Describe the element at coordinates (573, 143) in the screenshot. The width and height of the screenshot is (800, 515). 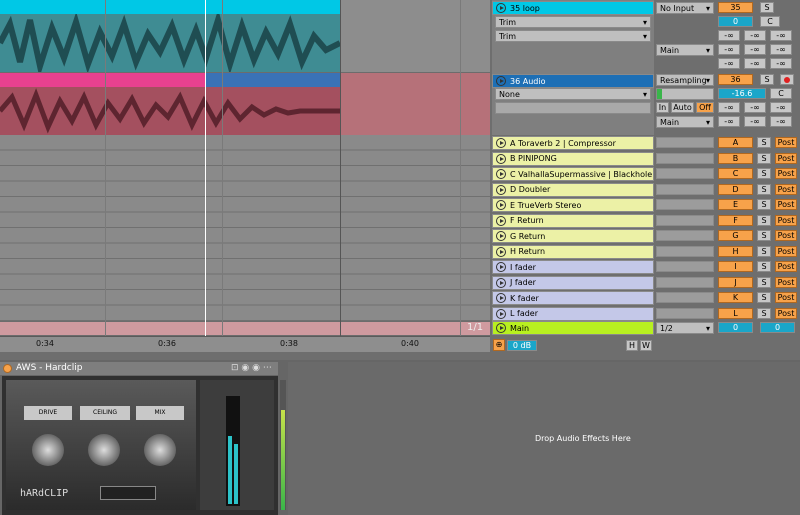
I see `return-track-title: A Toraverb 2 | Compressor` at that location.